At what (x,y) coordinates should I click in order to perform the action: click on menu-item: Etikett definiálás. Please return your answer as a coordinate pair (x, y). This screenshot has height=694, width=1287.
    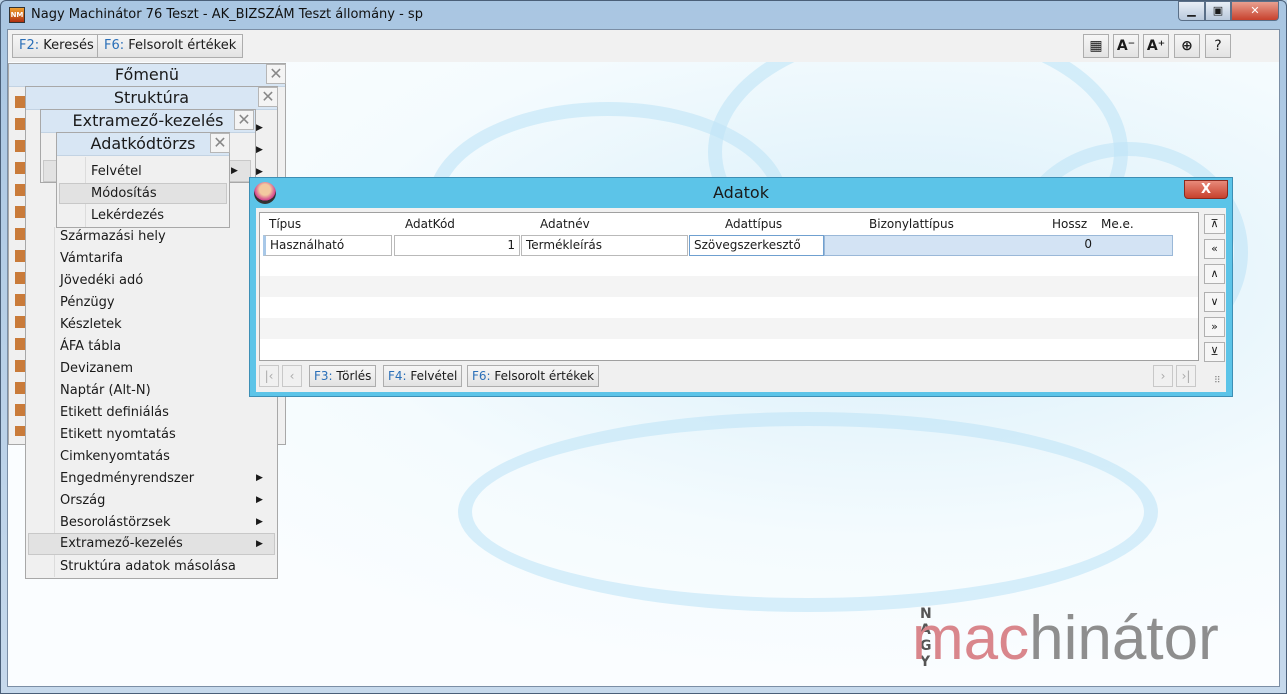
    Looking at the image, I should click on (114, 413).